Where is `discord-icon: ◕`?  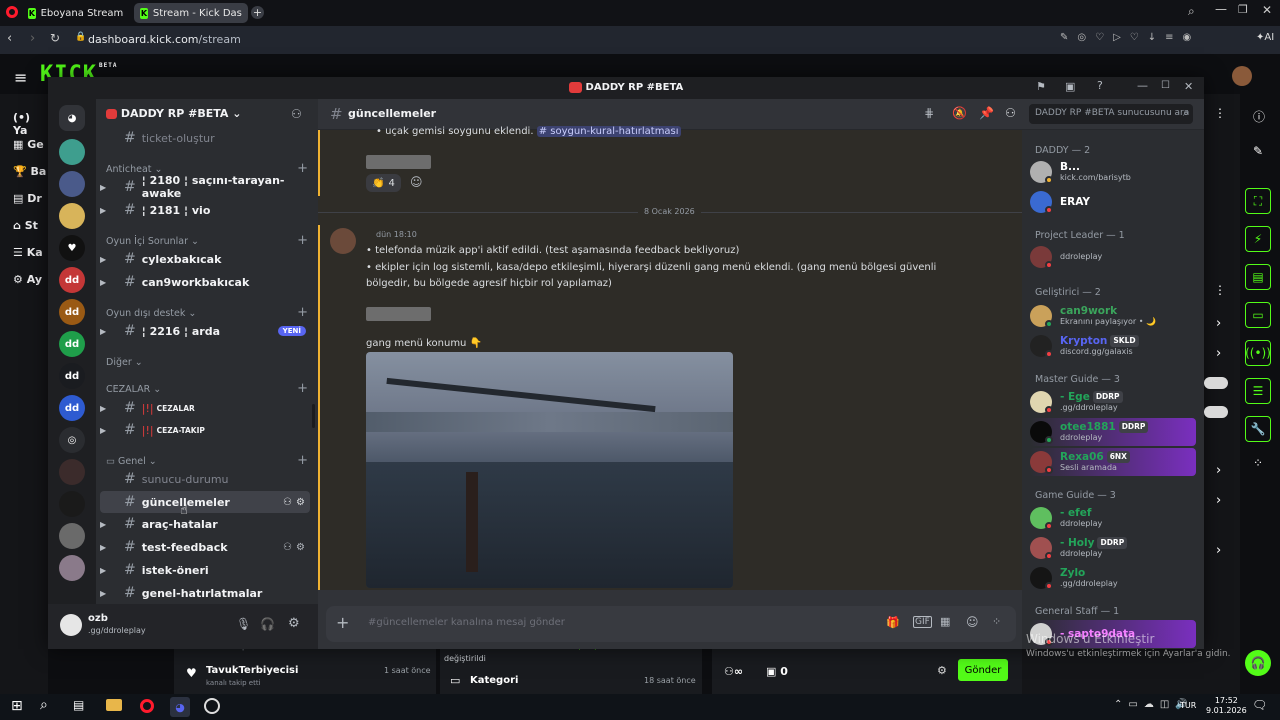
discord-icon: ◕ is located at coordinates (180, 707).